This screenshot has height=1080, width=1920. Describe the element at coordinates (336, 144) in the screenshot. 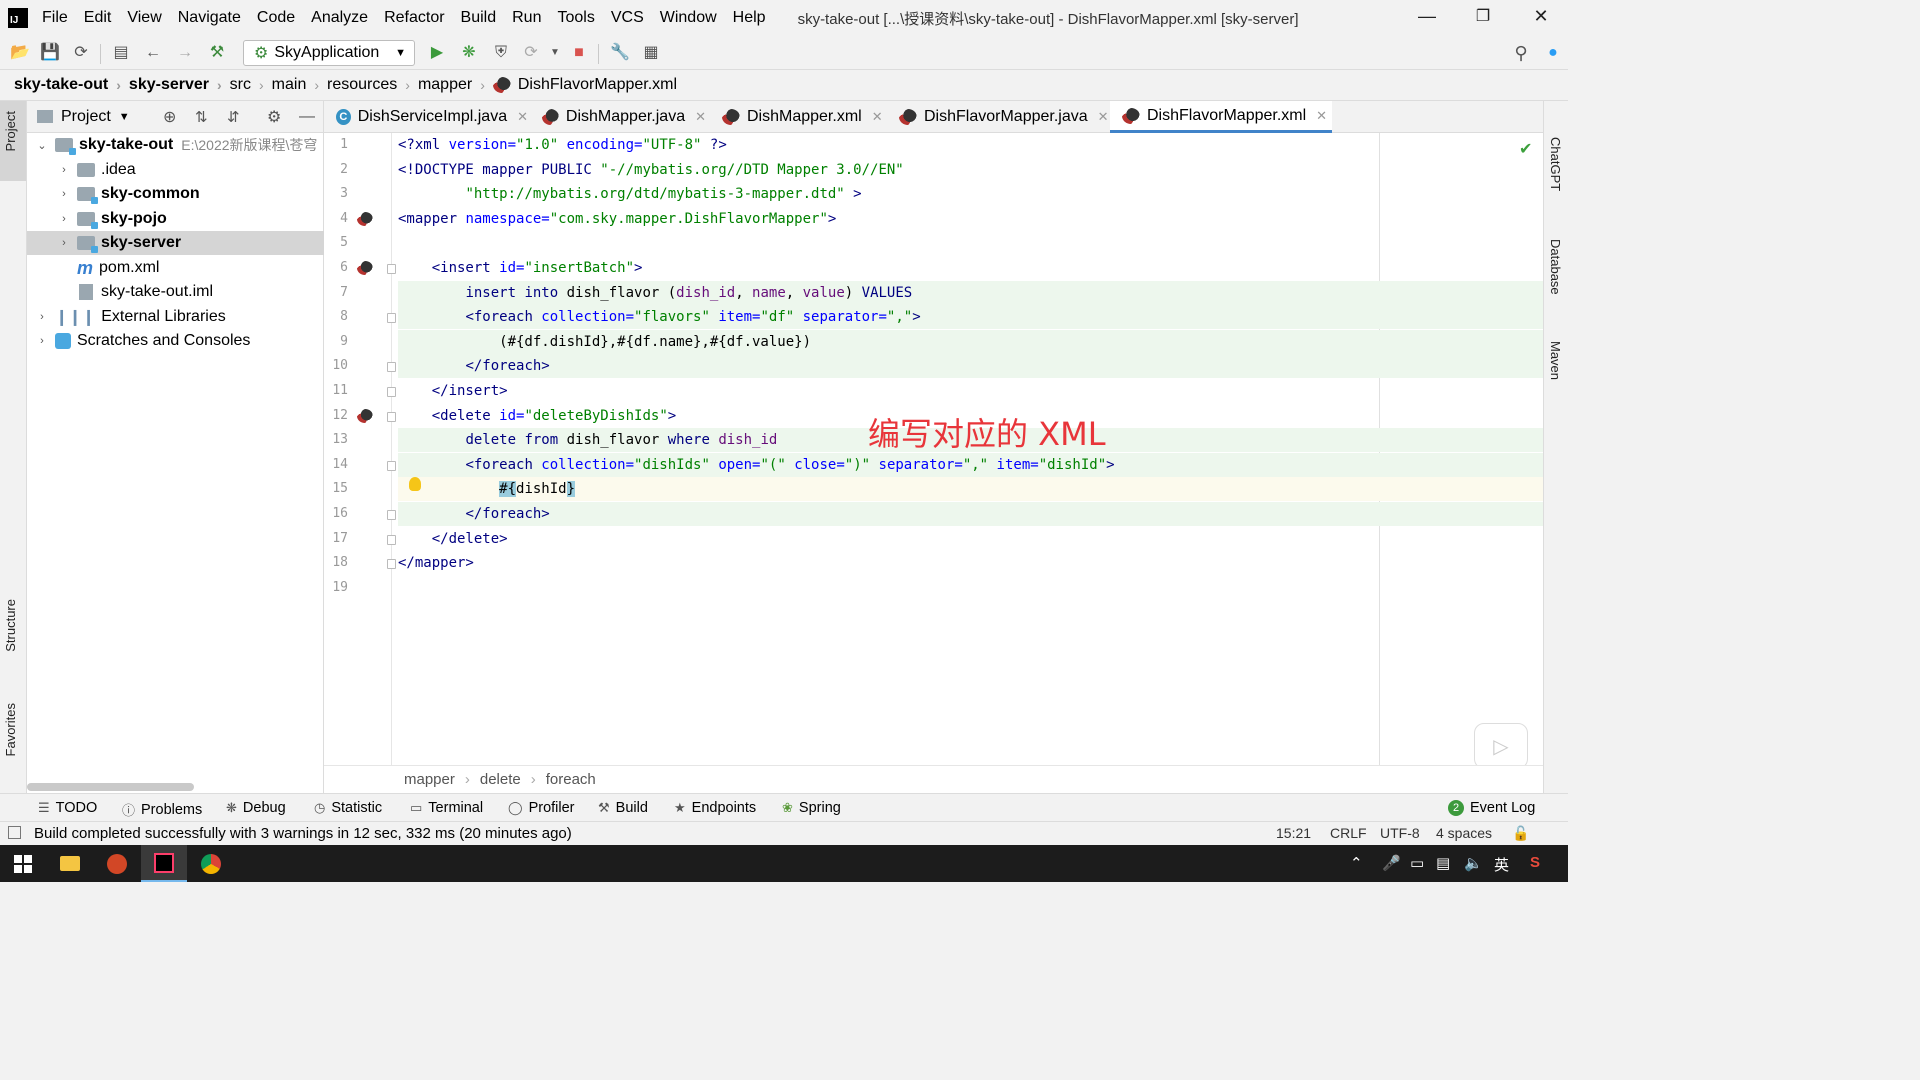

I see `line-number: 1` at that location.